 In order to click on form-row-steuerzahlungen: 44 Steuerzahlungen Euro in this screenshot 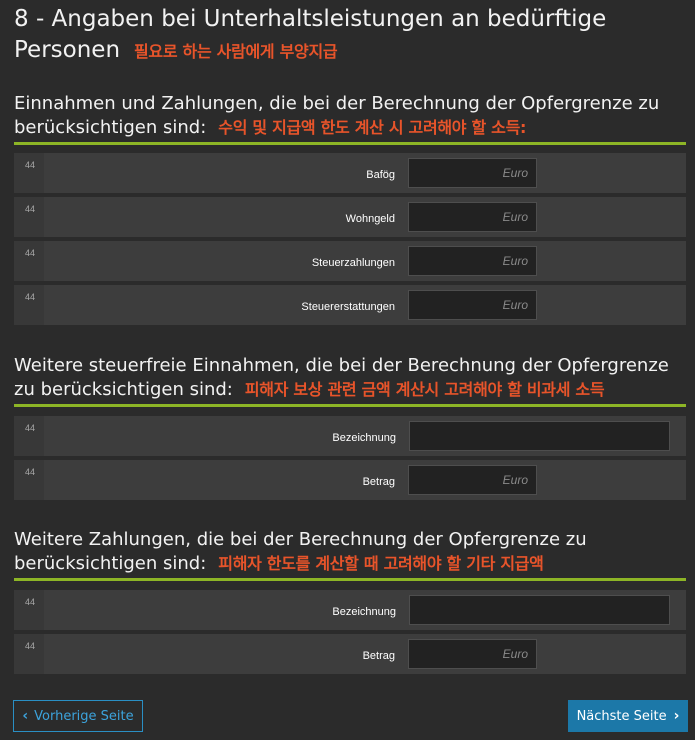, I will do `click(350, 261)`.